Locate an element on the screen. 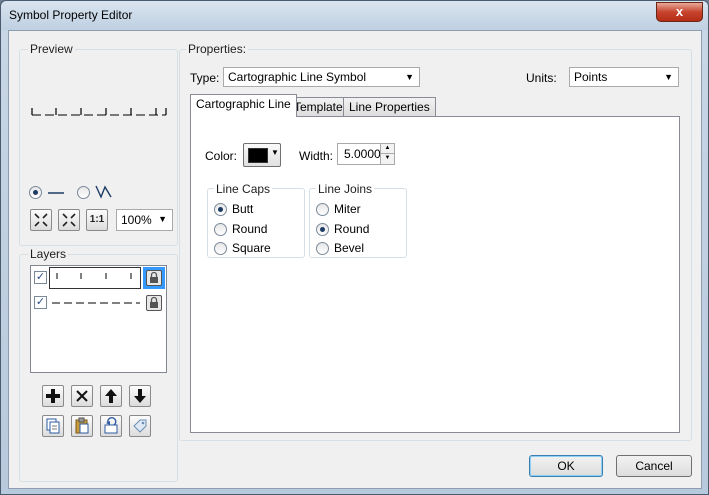 This screenshot has width=709, height=495. units-select: Points ▼ is located at coordinates (624, 77).